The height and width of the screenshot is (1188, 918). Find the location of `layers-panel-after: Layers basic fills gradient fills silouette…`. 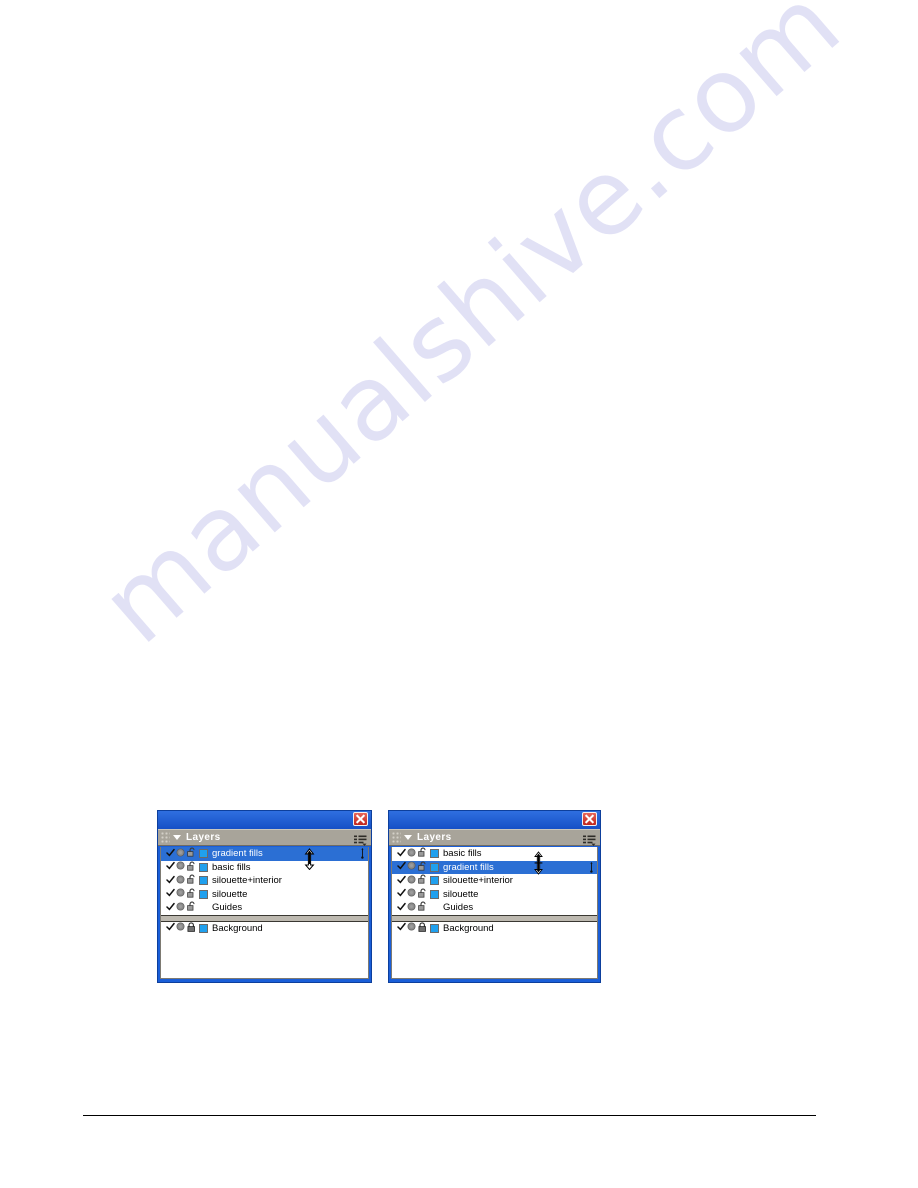

layers-panel-after: Layers basic fills gradient fills silouette… is located at coordinates (494, 896).